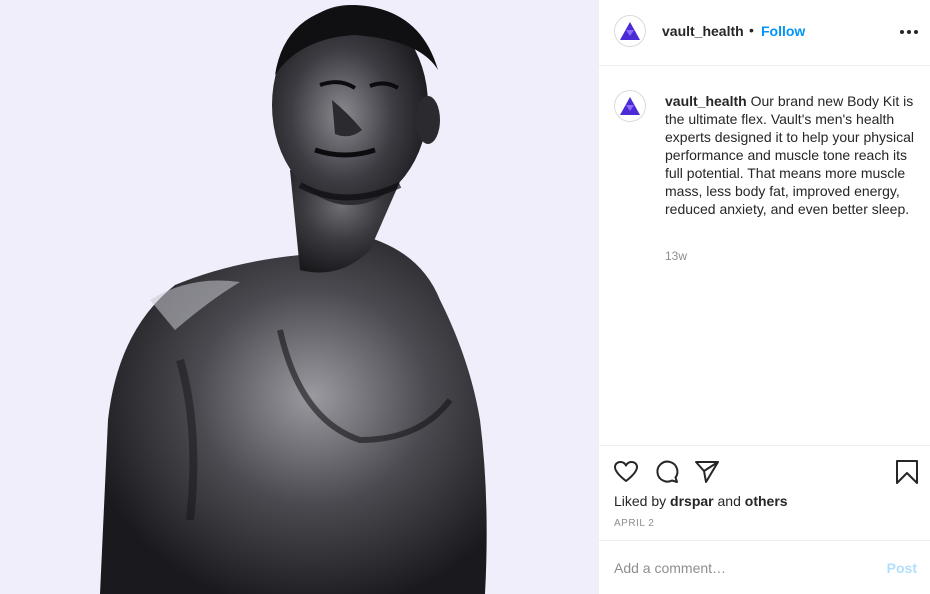 The width and height of the screenshot is (930, 594). What do you see at coordinates (707, 472) in the screenshot?
I see `paper-plane-icon` at bounding box center [707, 472].